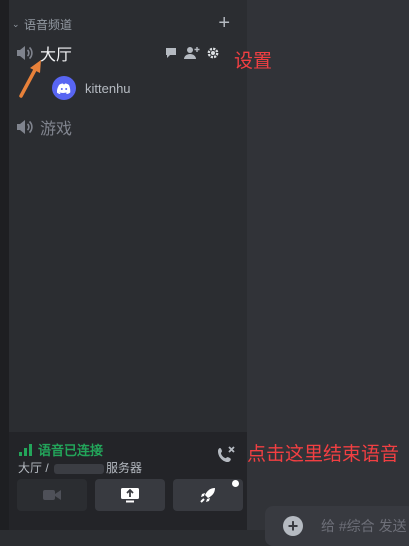 This screenshot has width=409, height=546. I want to click on voice-status: 语音已连接, so click(61, 449).